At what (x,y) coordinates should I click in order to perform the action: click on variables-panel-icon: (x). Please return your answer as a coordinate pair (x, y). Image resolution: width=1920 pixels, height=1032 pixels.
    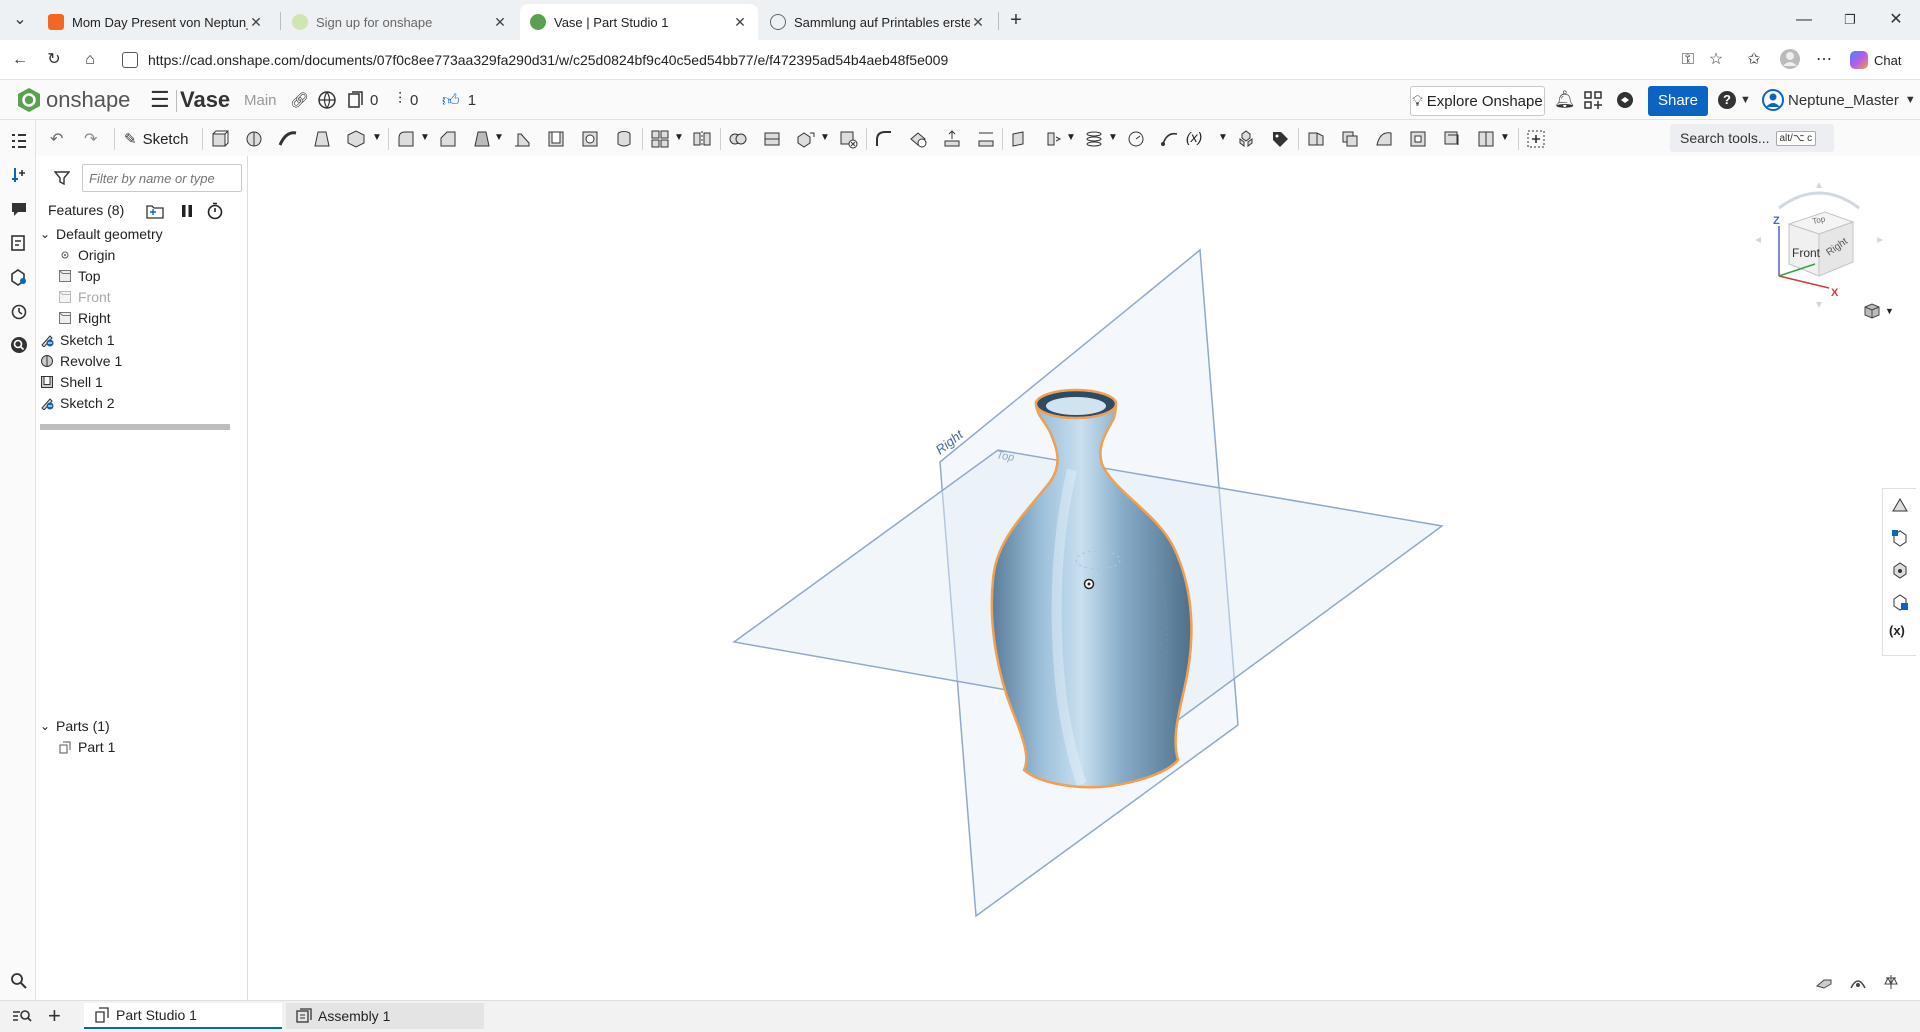
    Looking at the image, I should click on (1897, 630).